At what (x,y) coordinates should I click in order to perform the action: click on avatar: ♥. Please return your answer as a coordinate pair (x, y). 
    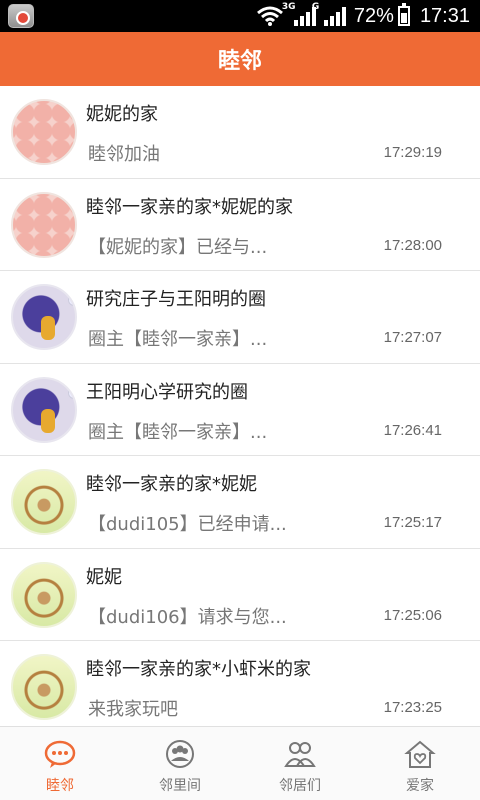
    Looking at the image, I should click on (44, 687).